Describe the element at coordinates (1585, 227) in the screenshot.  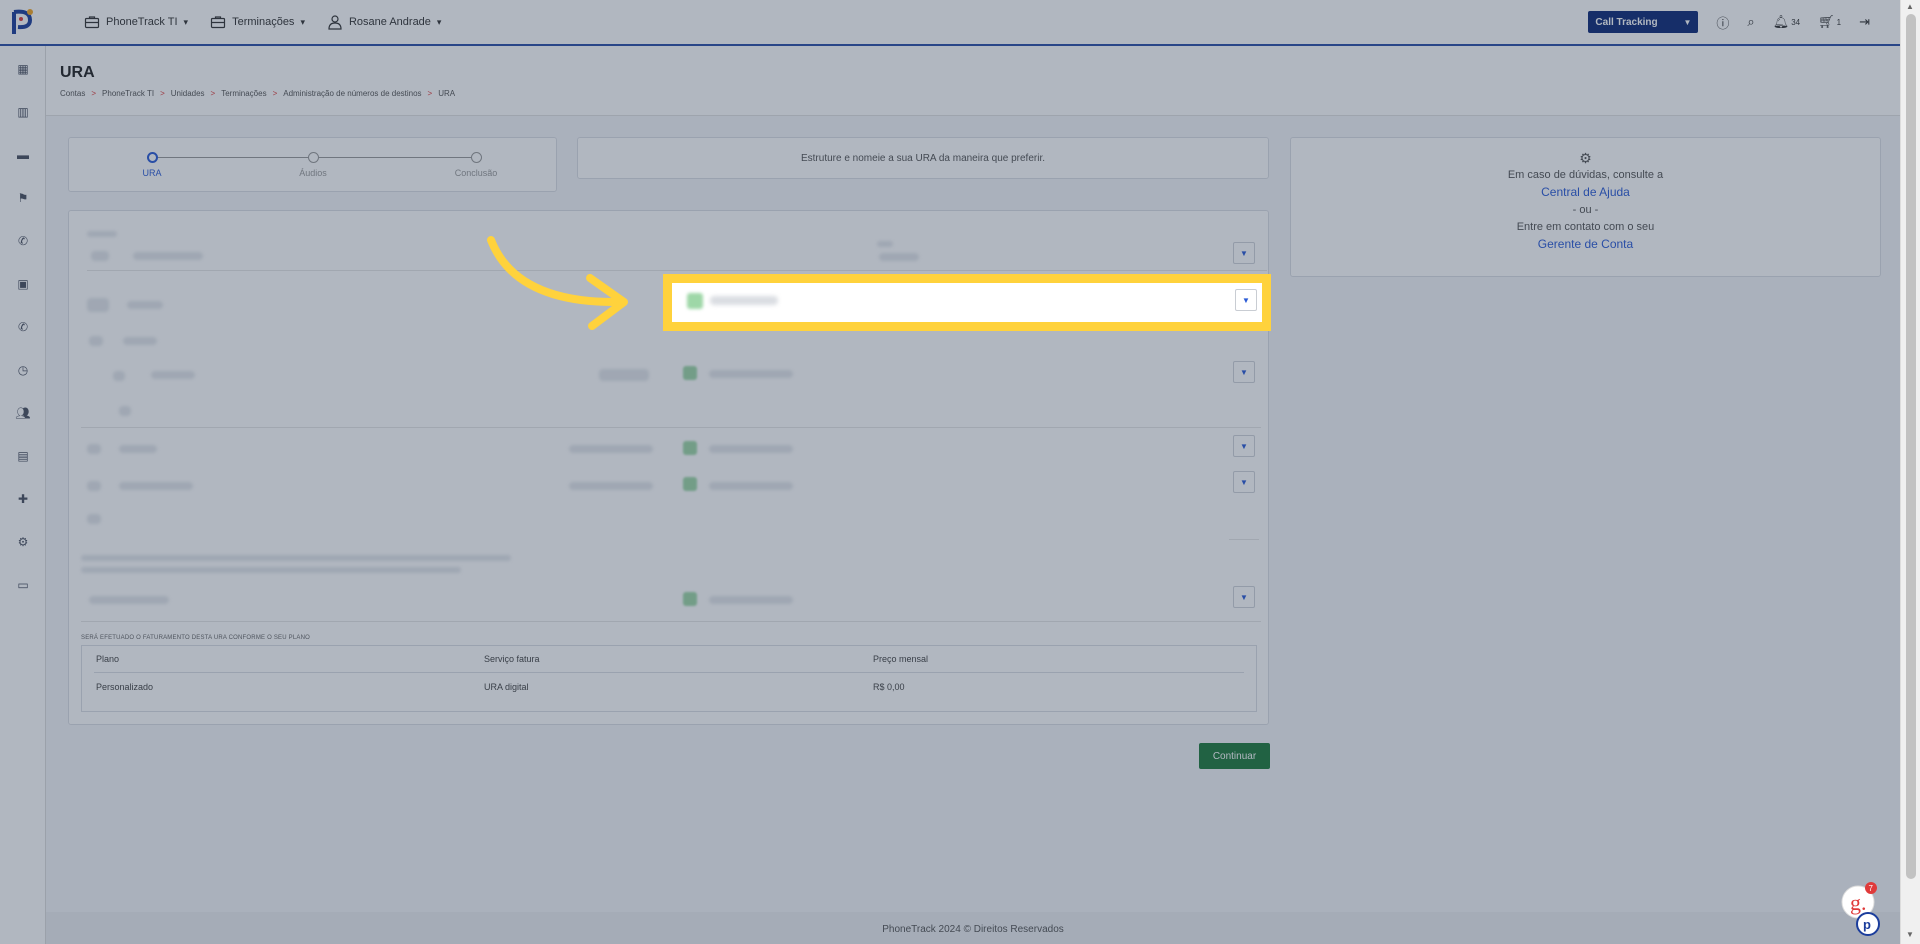
I see `help-contact-text: Entre em contato com o seu` at that location.